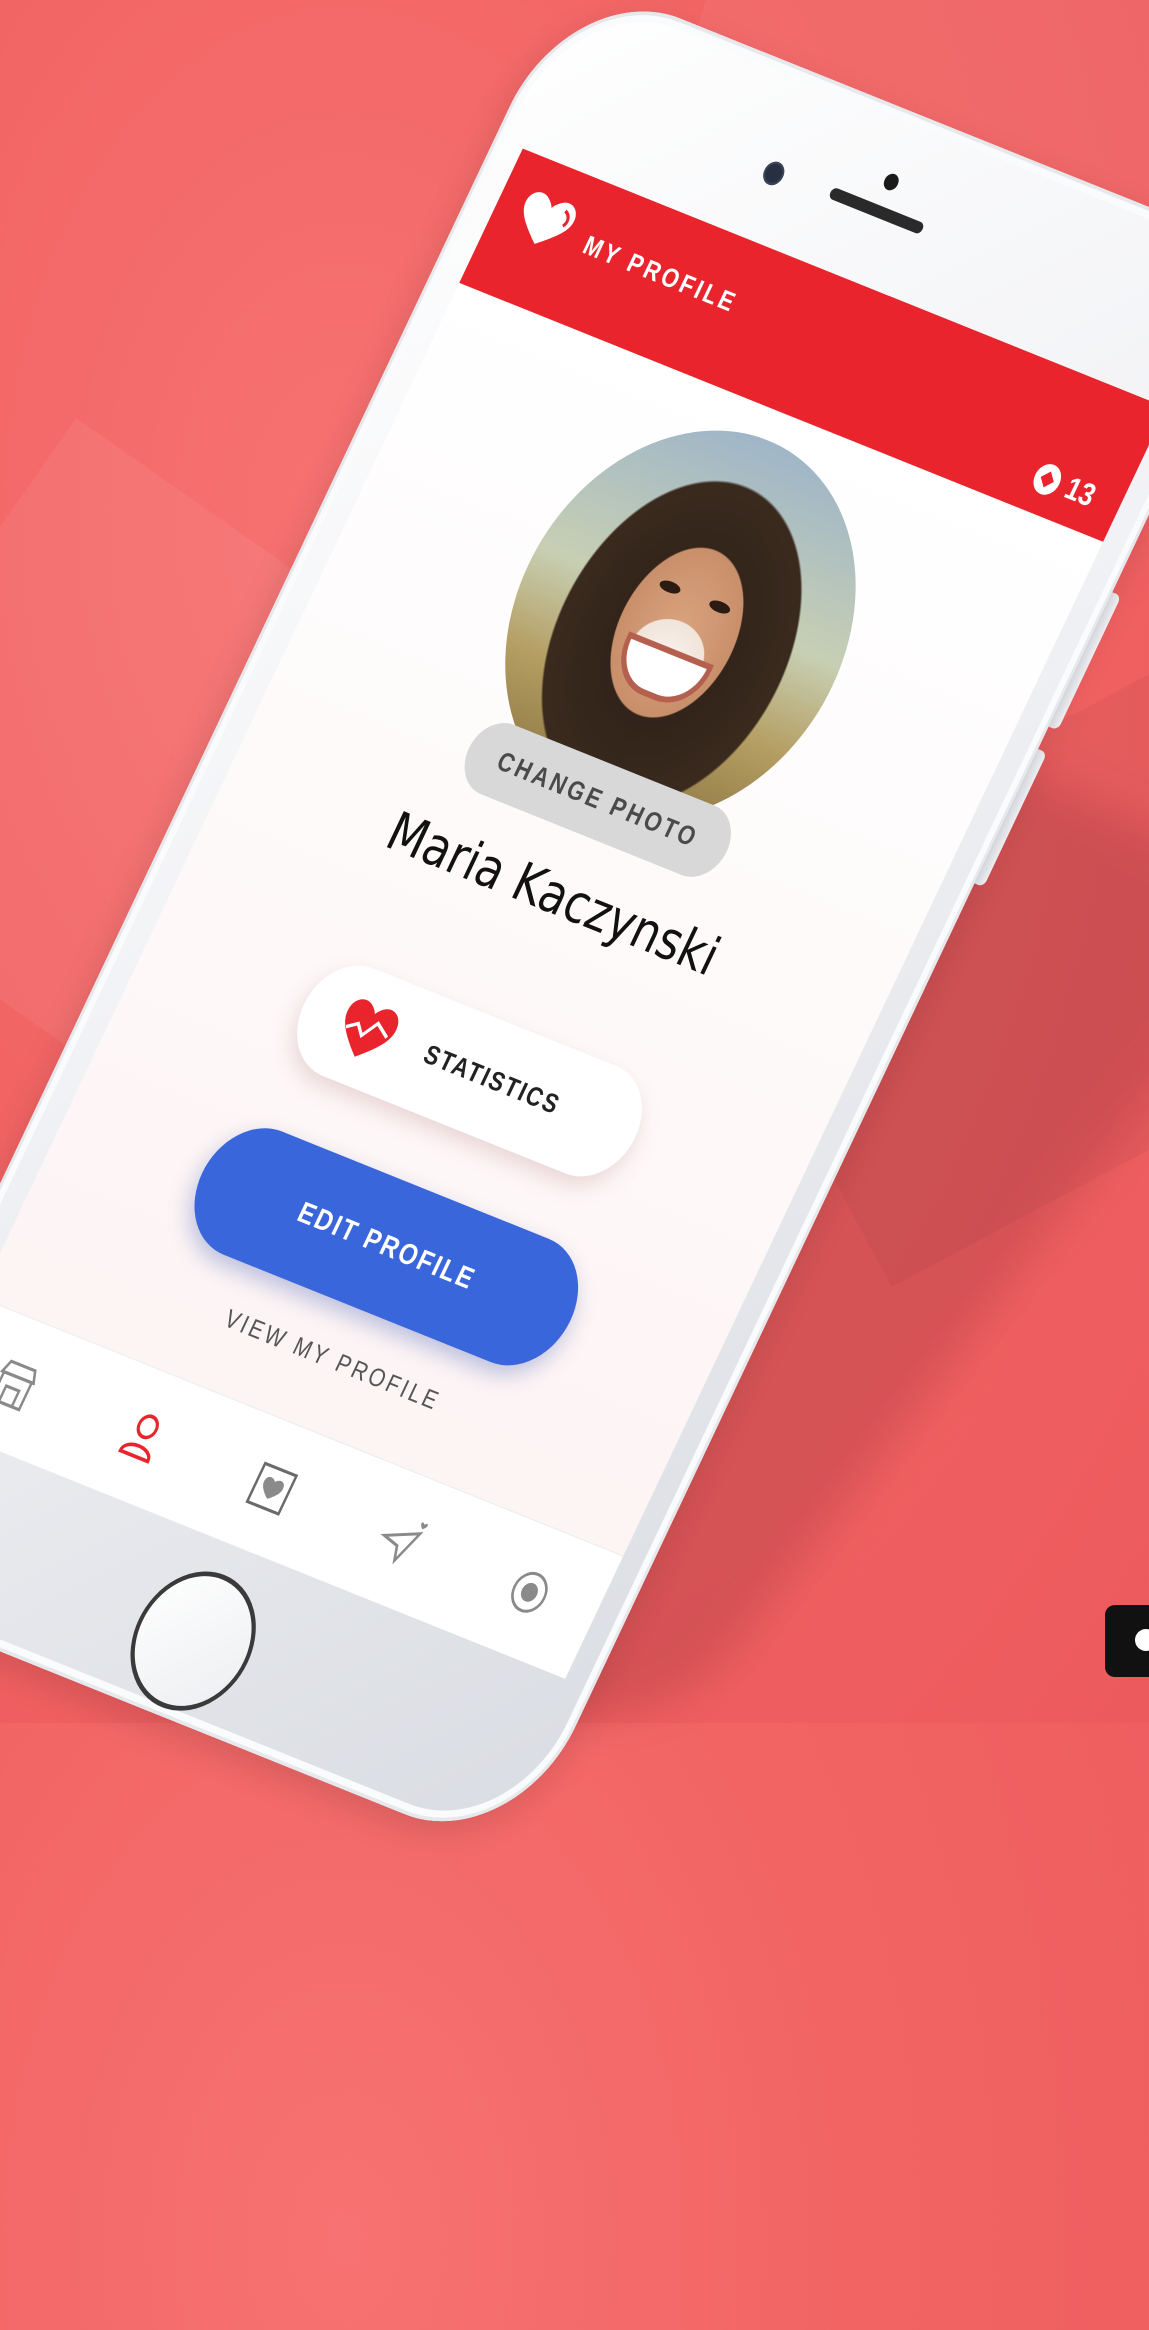 The image size is (1149, 2330). Describe the element at coordinates (1127, 1641) in the screenshot. I see `corner-badge` at that location.